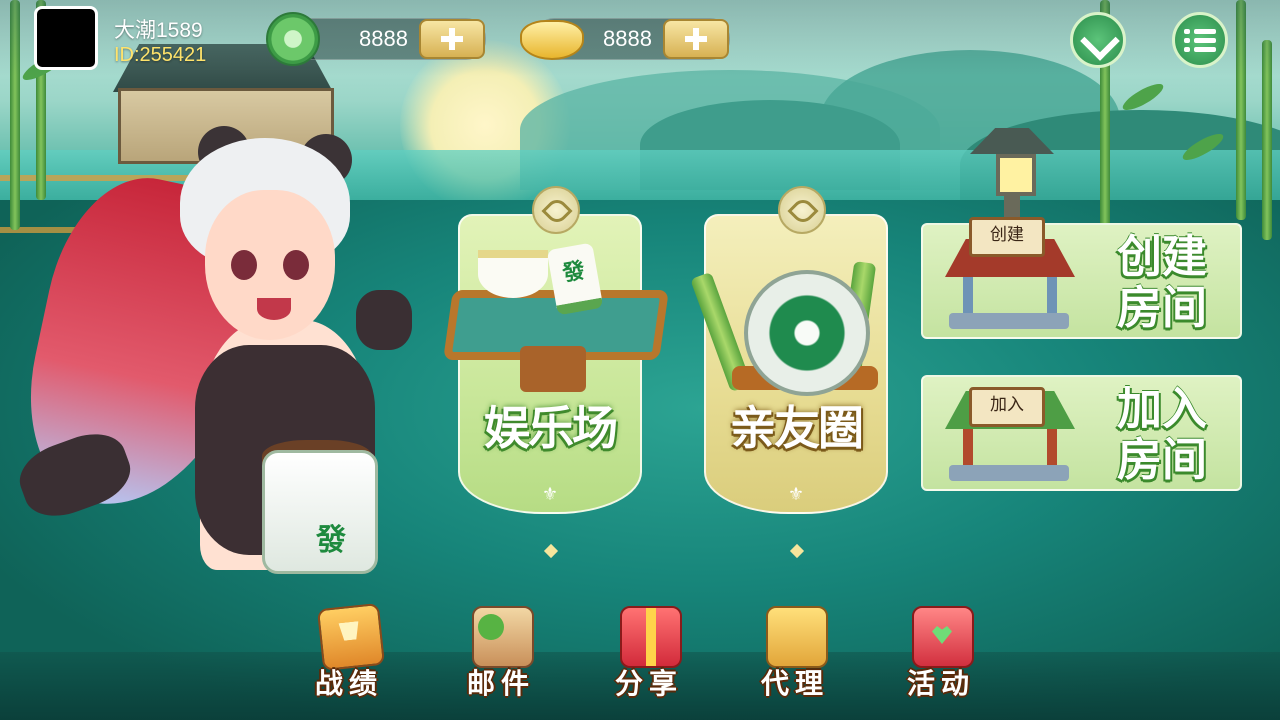 This screenshot has height=720, width=1280. What do you see at coordinates (1010, 449) in the screenshot?
I see `gazebo-pillars` at bounding box center [1010, 449].